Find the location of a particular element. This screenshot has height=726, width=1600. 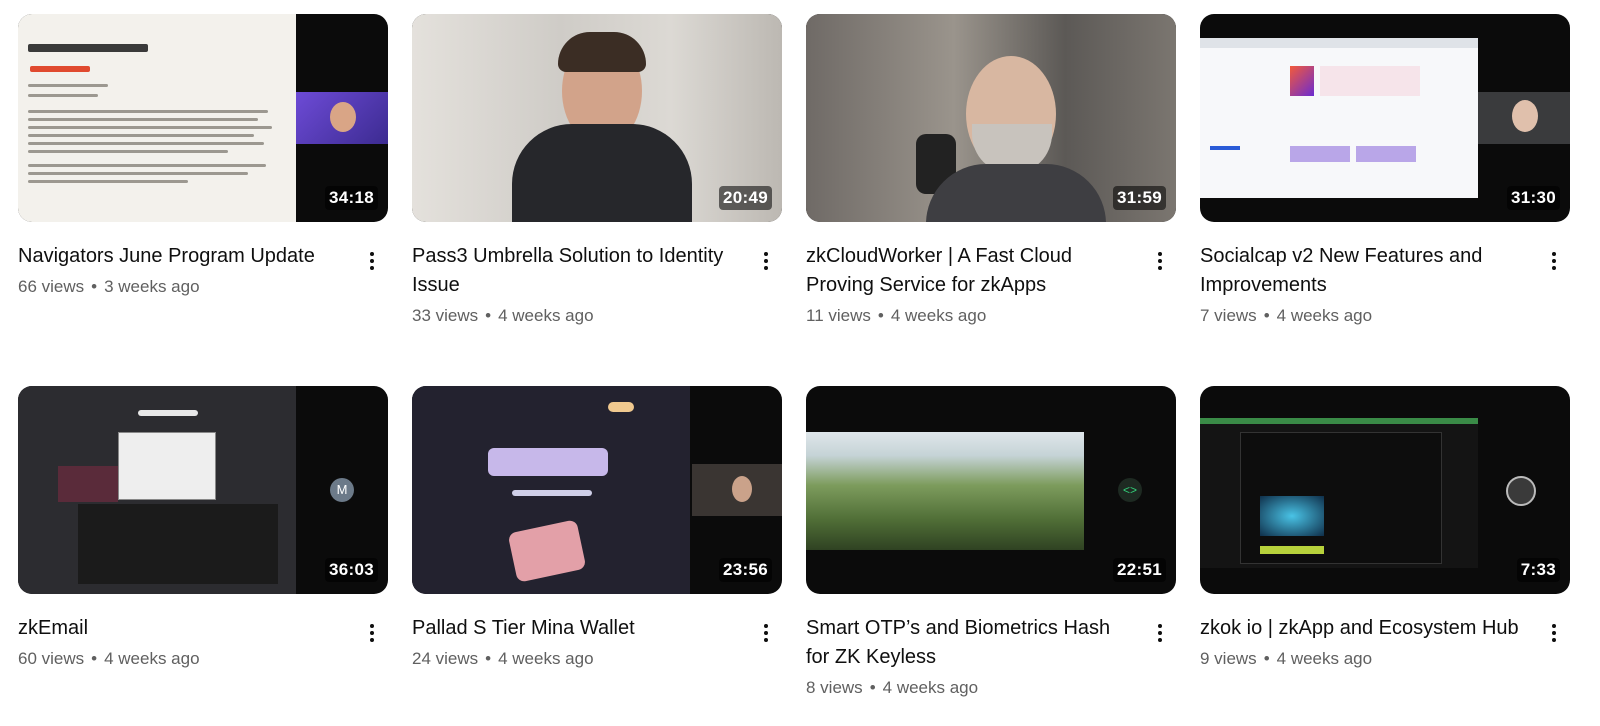

video-thumbnail: M 36:03 is located at coordinates (203, 490).